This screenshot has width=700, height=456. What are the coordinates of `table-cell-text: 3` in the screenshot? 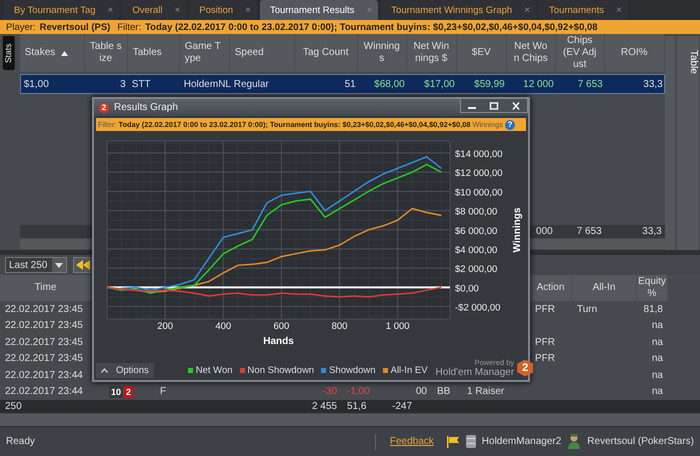 It's located at (123, 84).